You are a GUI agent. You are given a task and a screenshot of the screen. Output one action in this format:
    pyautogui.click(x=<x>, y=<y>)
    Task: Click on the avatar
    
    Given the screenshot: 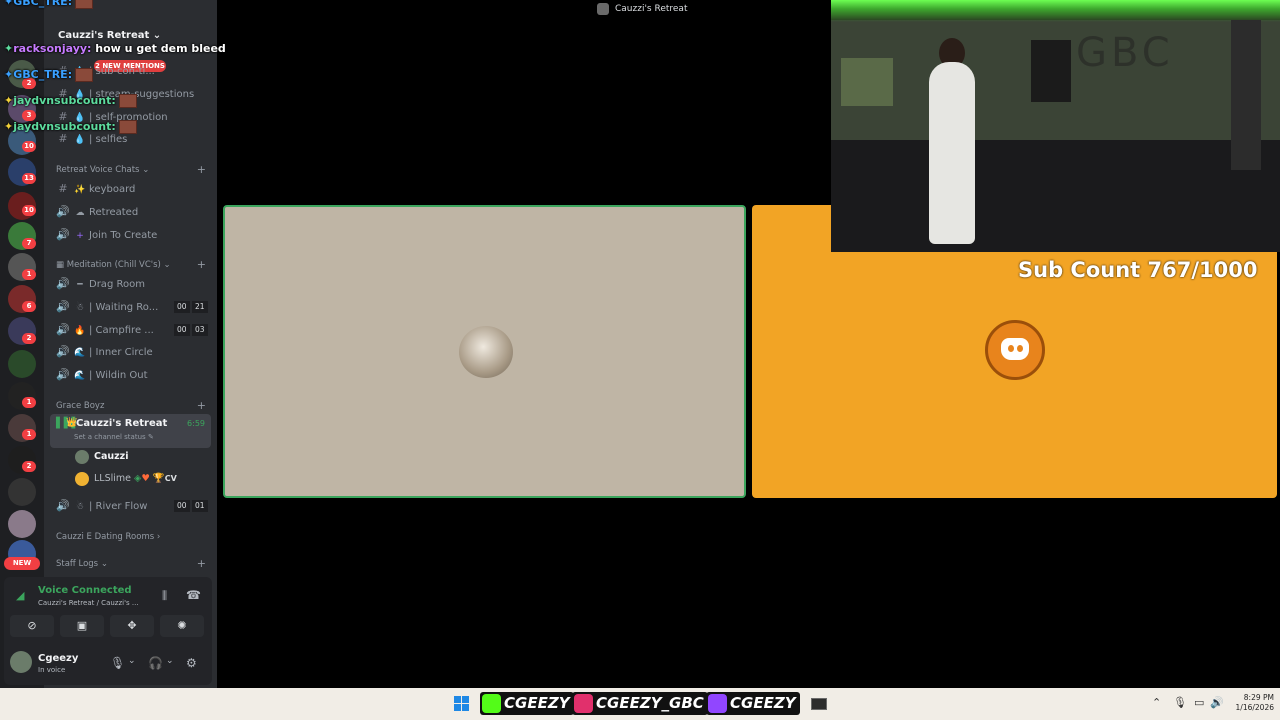 What is the action you would take?
    pyautogui.click(x=82, y=456)
    